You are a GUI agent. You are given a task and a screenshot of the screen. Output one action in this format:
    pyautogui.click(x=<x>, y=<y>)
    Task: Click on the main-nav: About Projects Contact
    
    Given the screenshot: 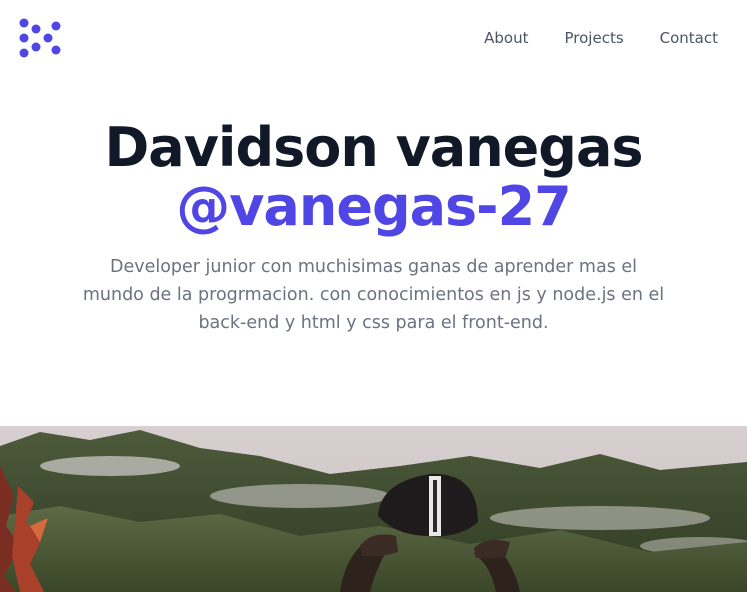 What is the action you would take?
    pyautogui.click(x=601, y=38)
    